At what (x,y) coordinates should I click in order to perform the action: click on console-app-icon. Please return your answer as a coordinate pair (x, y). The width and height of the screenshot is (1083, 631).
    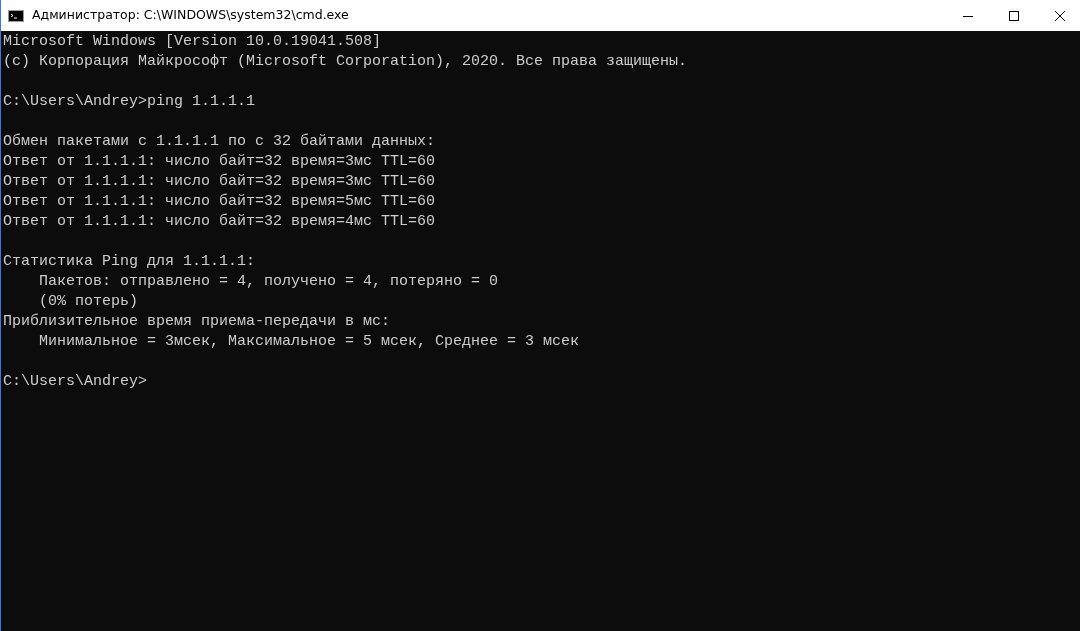
    Looking at the image, I should click on (16, 15).